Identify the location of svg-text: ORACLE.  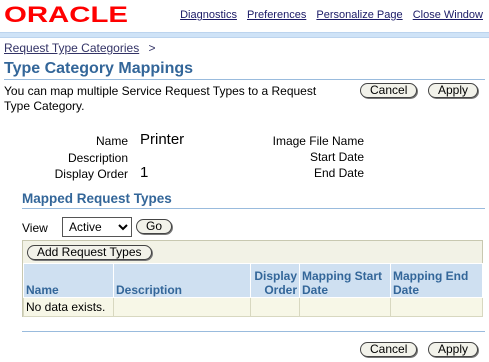
(66, 14).